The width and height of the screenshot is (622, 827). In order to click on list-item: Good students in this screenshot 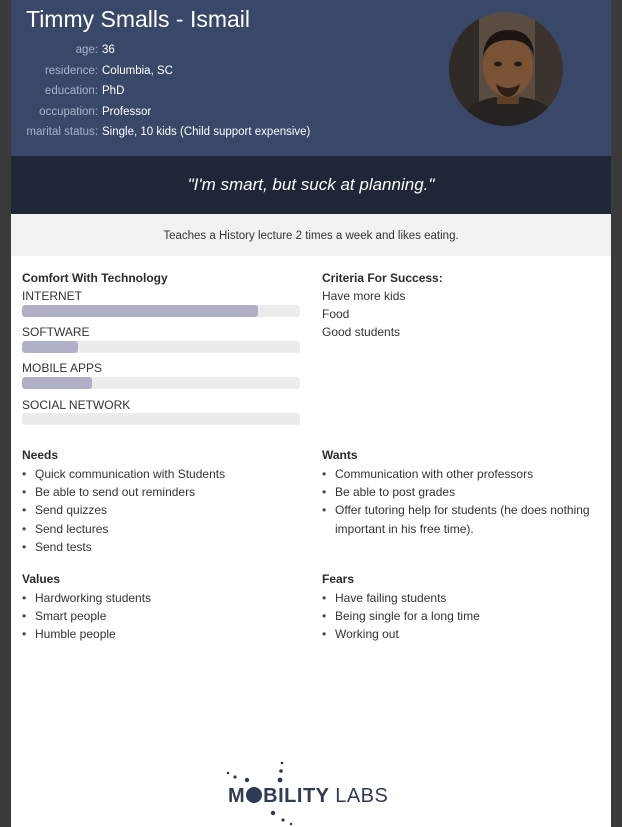, I will do `click(361, 332)`.